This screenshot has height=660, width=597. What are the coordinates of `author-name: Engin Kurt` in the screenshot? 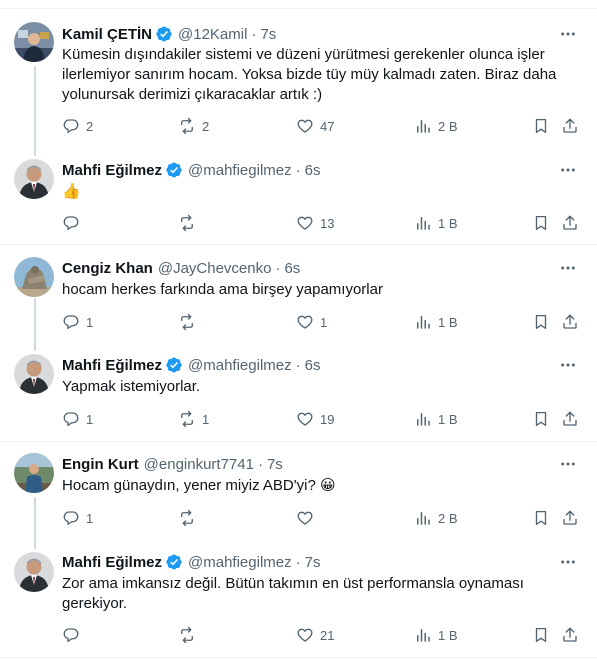 It's located at (100, 464).